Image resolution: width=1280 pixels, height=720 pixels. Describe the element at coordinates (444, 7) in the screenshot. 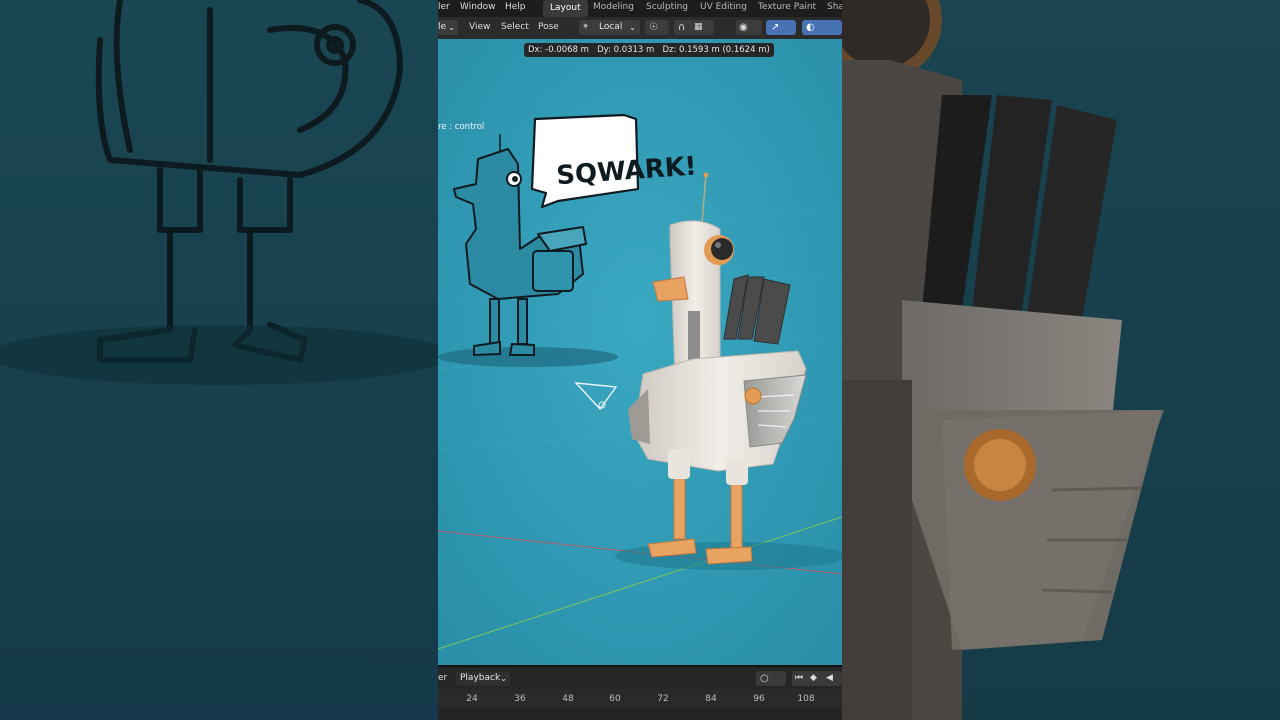

I see `menu-item-fragment: ler` at that location.